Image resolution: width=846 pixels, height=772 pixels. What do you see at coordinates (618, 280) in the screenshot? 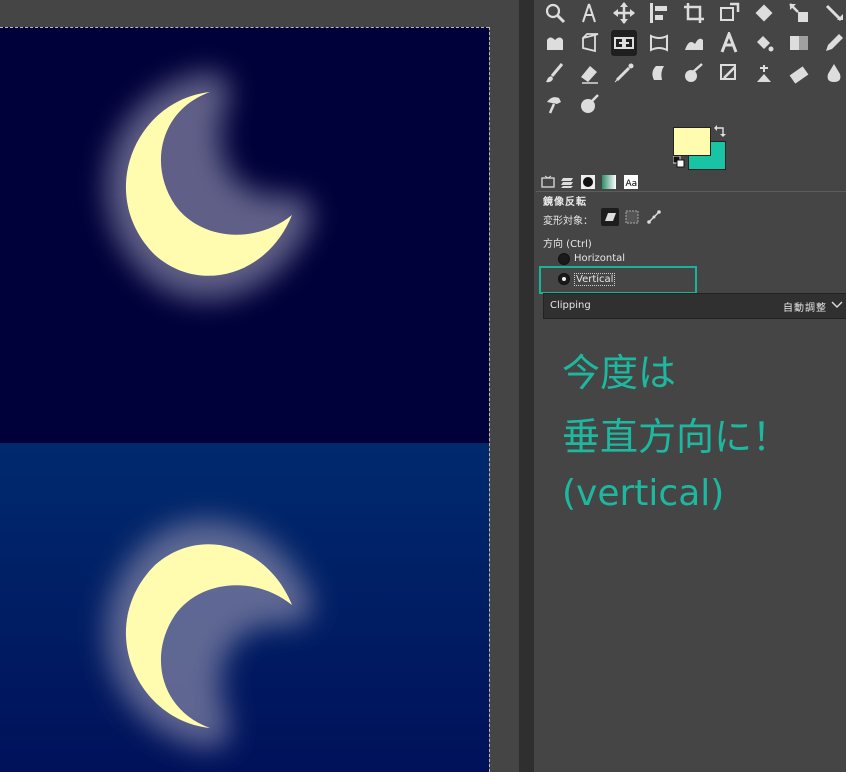
I see `highlight-annotation-box` at bounding box center [618, 280].